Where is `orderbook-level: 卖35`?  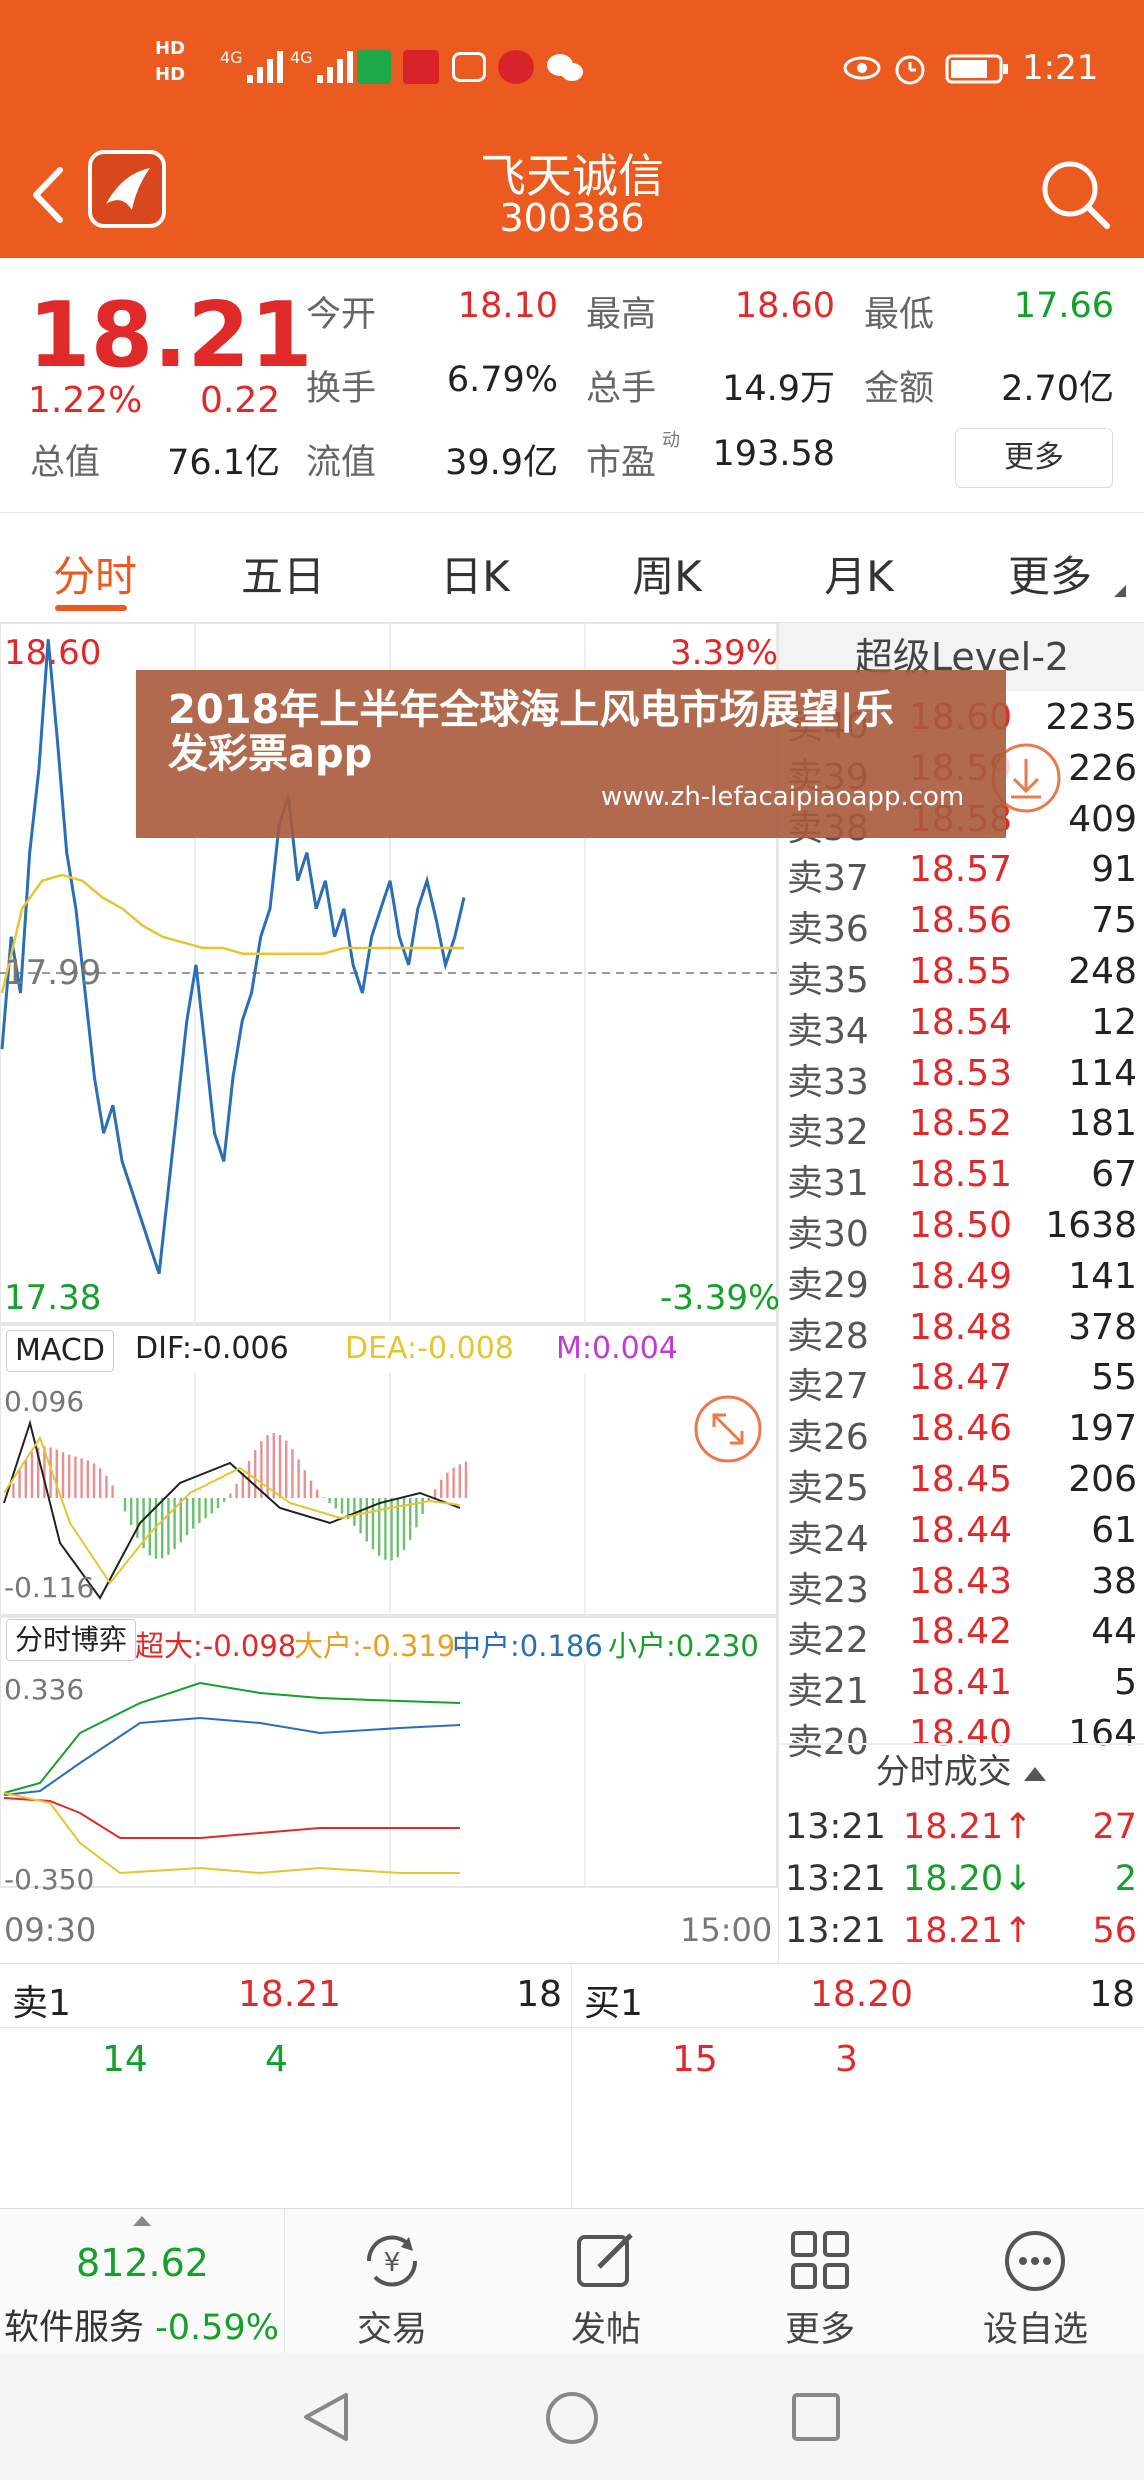 orderbook-level: 卖35 is located at coordinates (828, 980).